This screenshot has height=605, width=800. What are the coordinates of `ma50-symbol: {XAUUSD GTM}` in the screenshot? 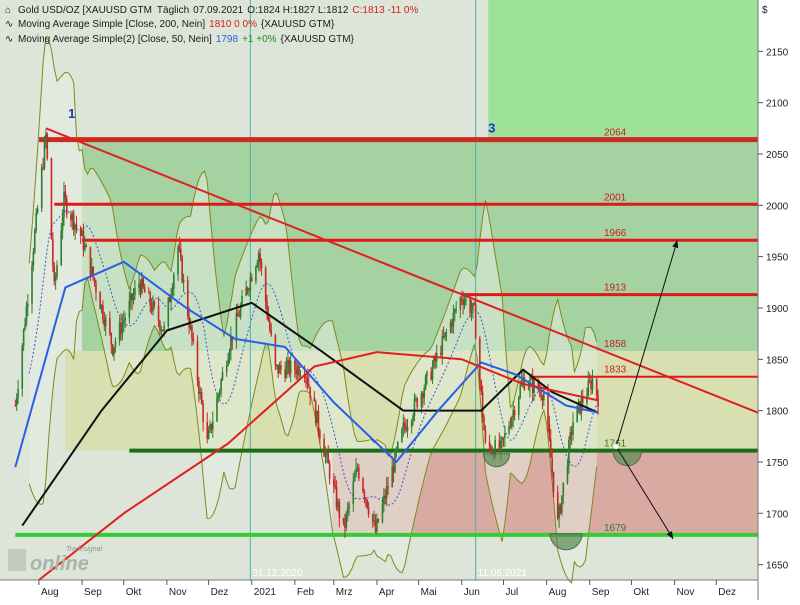 It's located at (318, 39).